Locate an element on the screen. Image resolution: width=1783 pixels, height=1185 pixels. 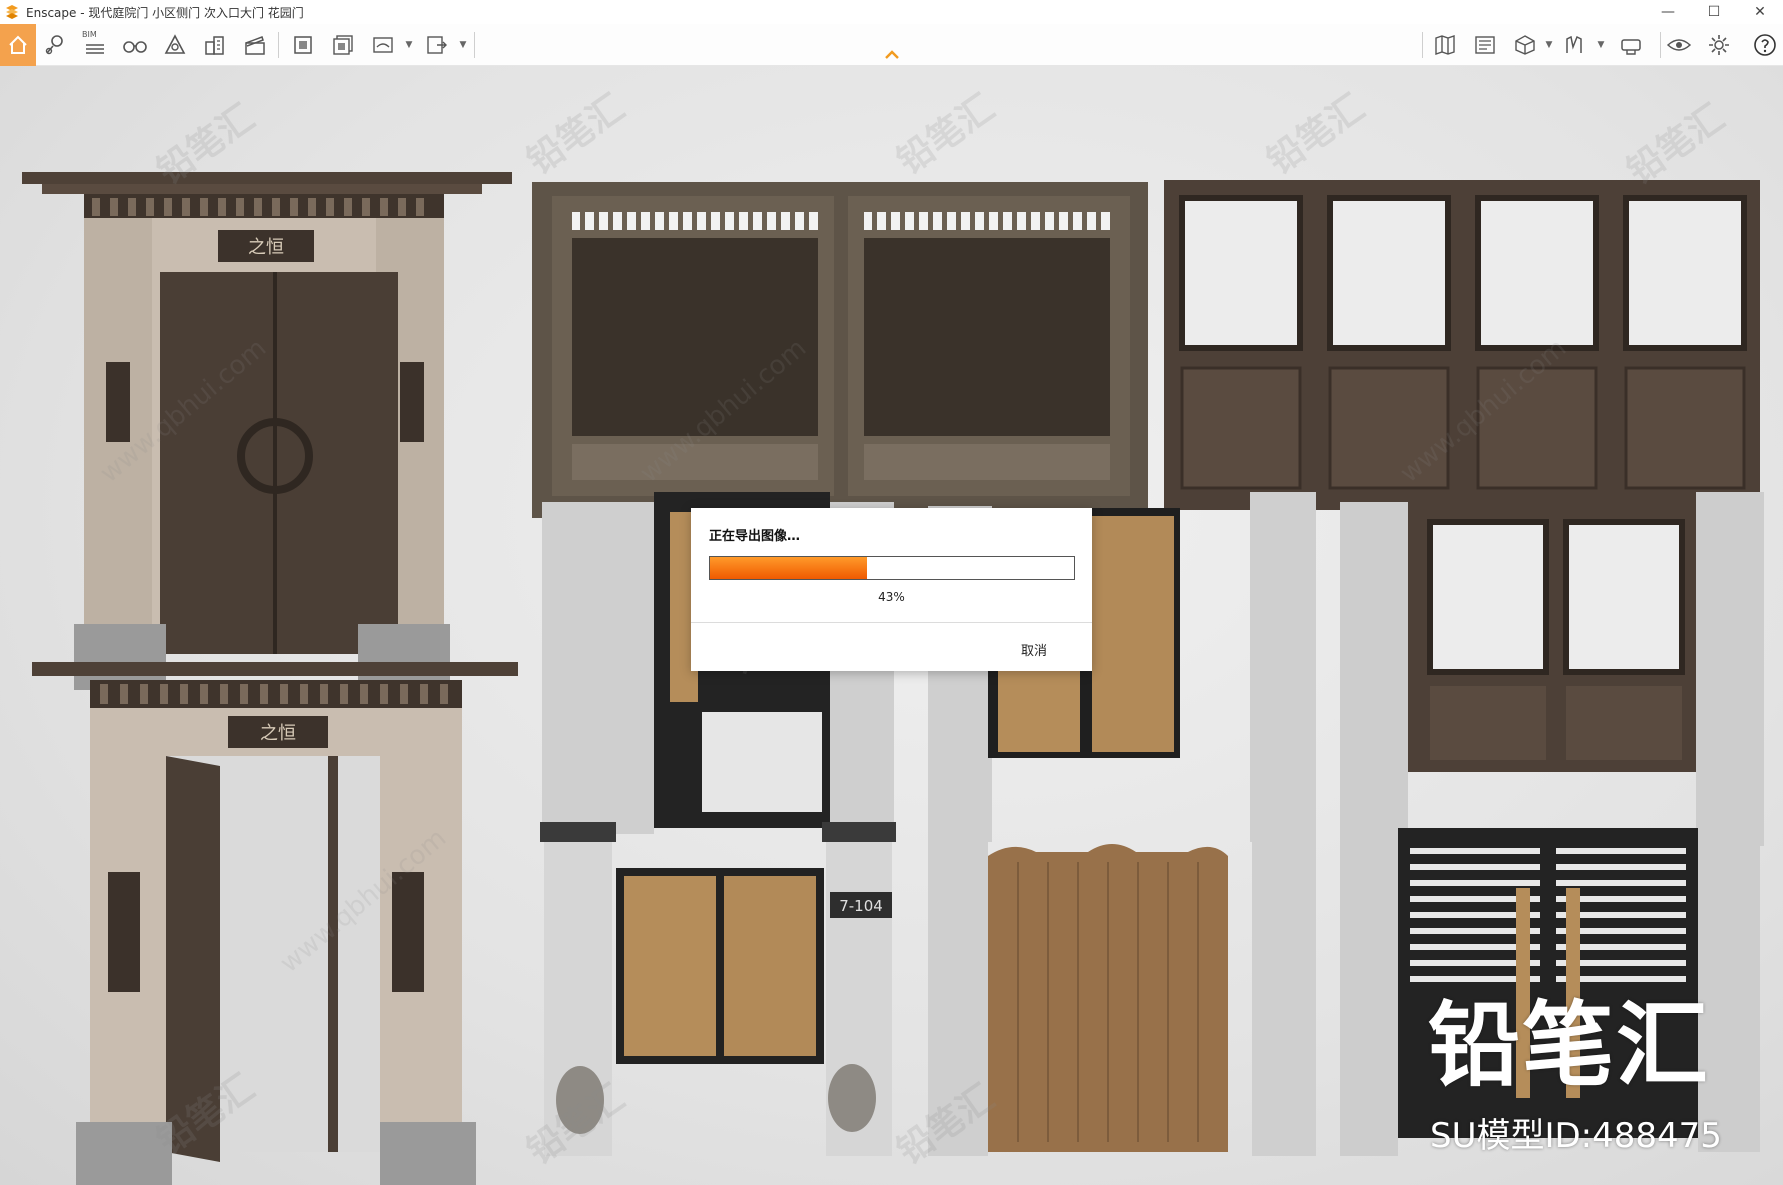
walk-mode-button is located at coordinates (135, 45).